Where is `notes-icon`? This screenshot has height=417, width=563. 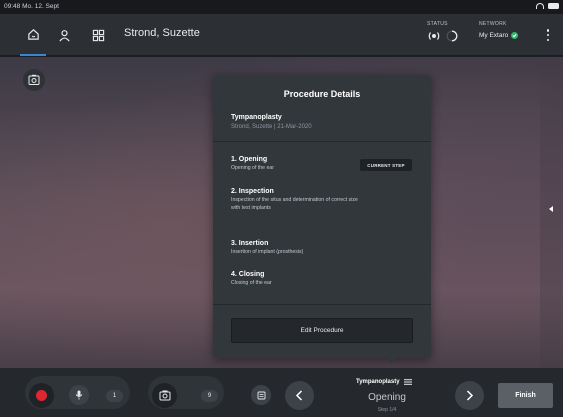 notes-icon is located at coordinates (261, 395).